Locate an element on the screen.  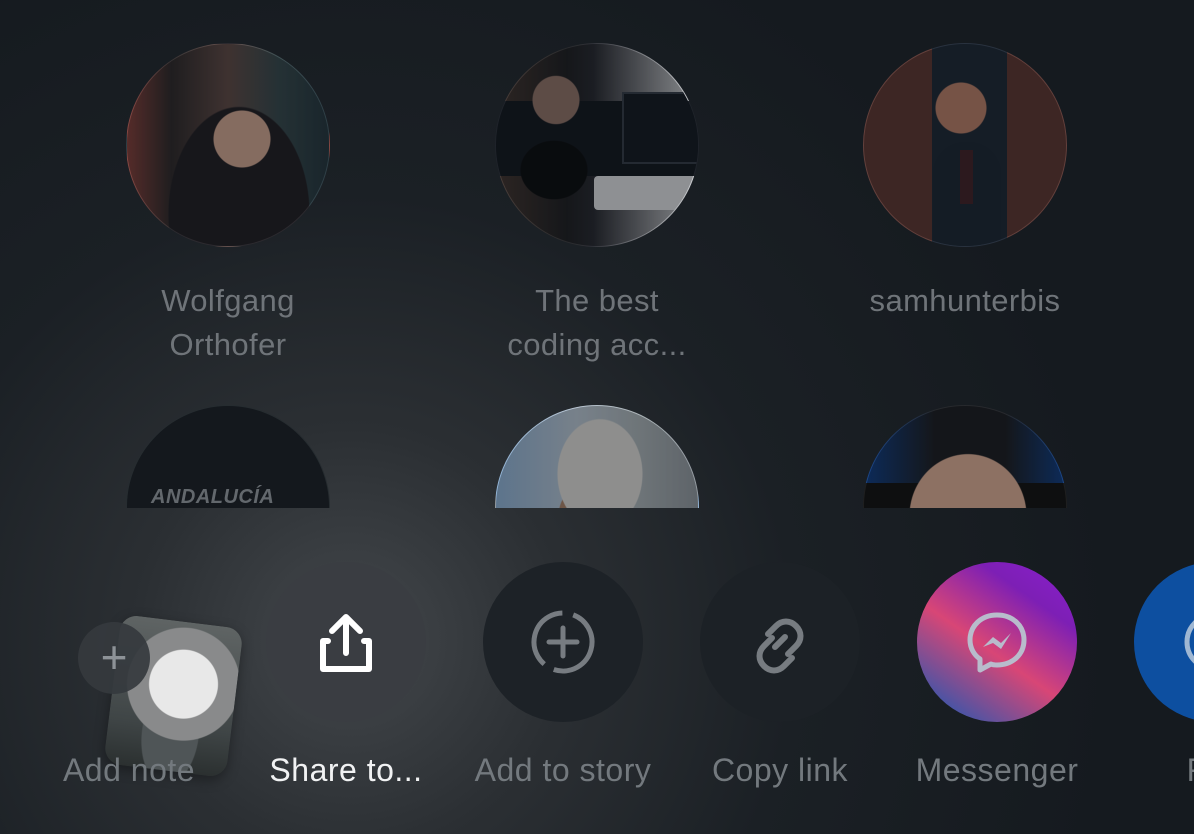
contact-name: samhunterbis is located at coordinates (965, 300).